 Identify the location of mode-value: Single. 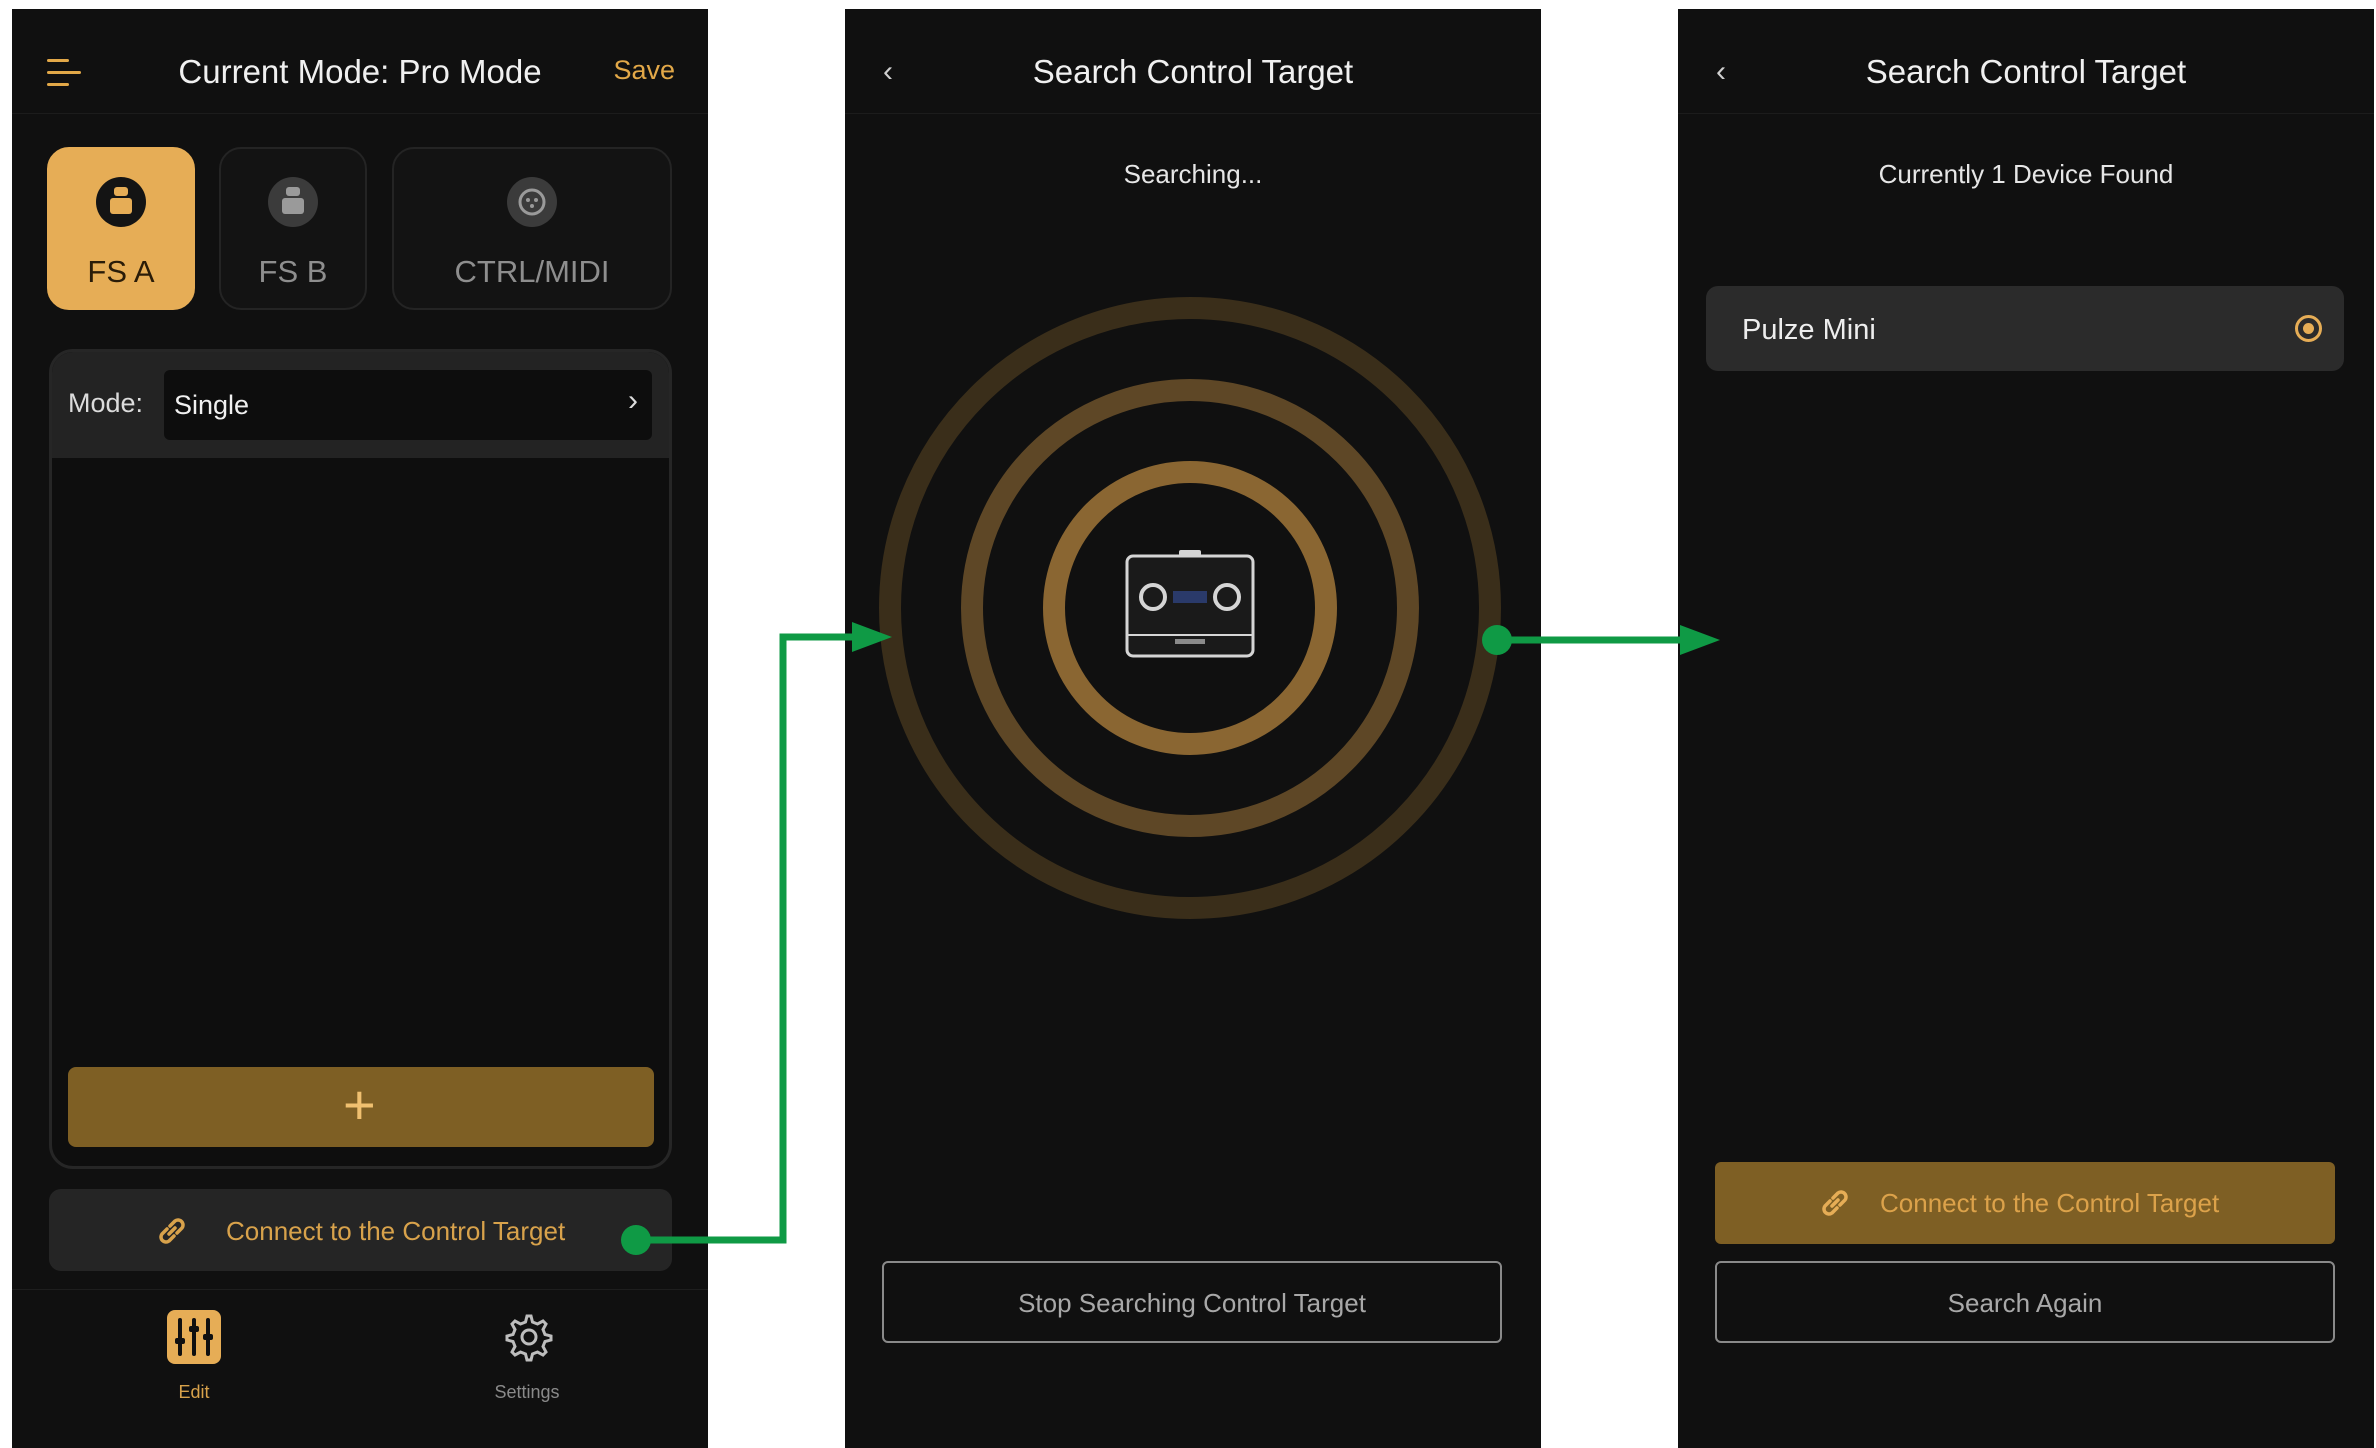
(212, 405).